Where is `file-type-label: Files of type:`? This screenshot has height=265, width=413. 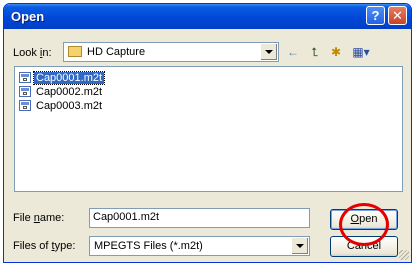
file-type-label: Files of type: is located at coordinates (44, 246).